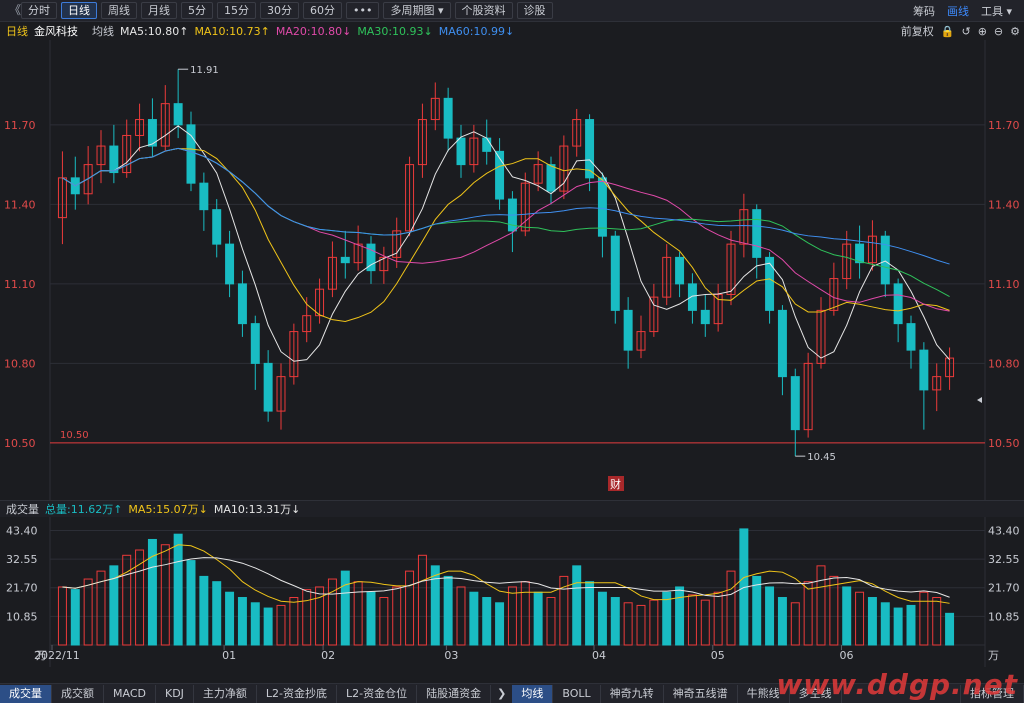  What do you see at coordinates (993, 655) in the screenshot?
I see `volume-unit-right: 万` at bounding box center [993, 655].